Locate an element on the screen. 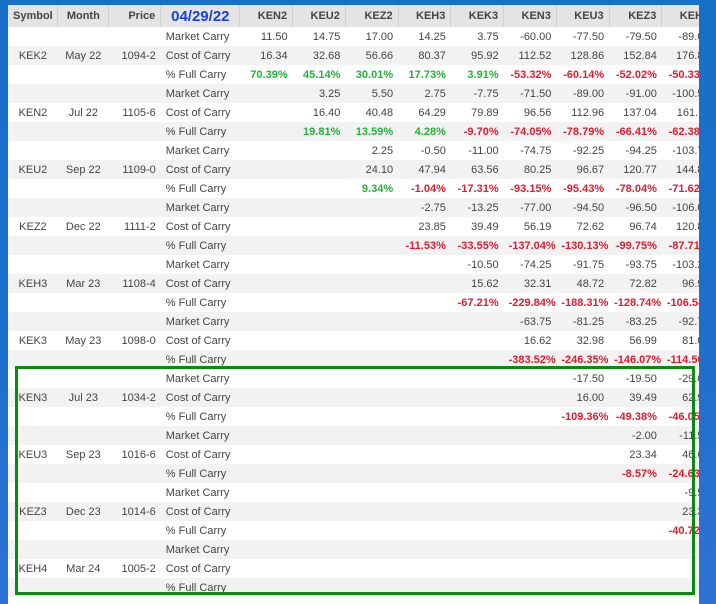 Image resolution: width=716 pixels, height=604 pixels. header-price: Price is located at coordinates (135, 16).